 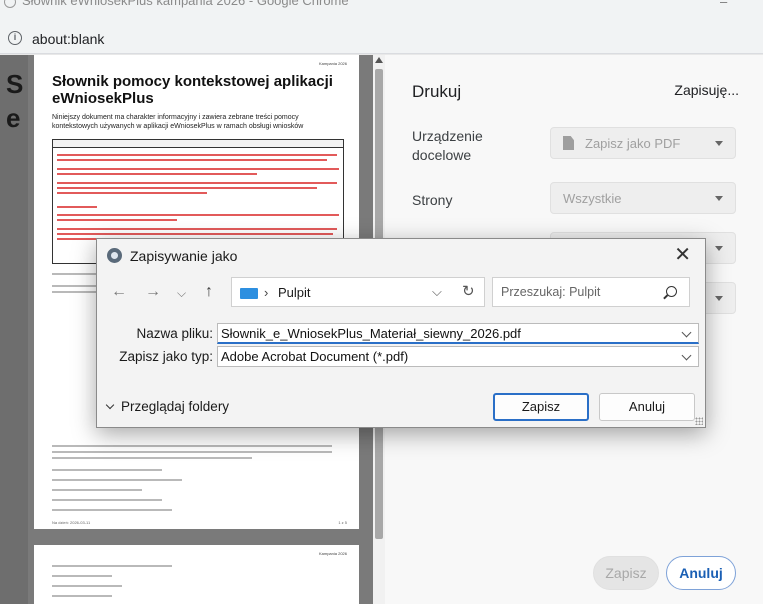 What do you see at coordinates (432, 200) in the screenshot?
I see `pages-label: Strony` at bounding box center [432, 200].